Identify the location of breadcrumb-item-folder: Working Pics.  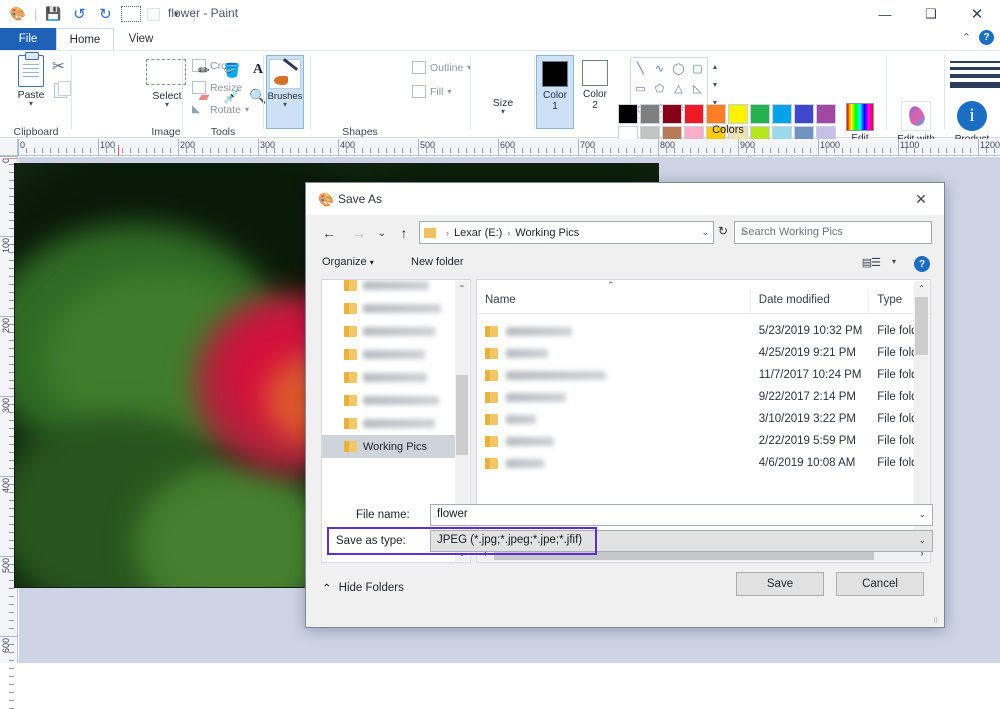
(547, 233).